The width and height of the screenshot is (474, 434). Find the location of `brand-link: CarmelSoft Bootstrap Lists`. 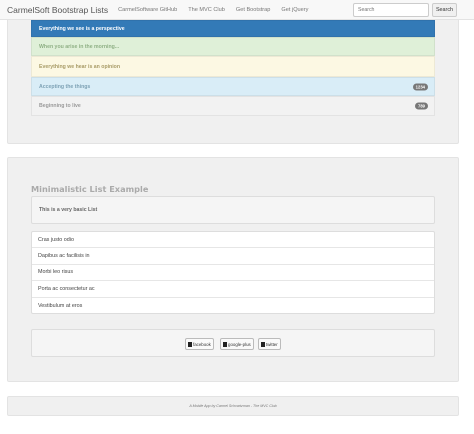

brand-link: CarmelSoft Bootstrap Lists is located at coordinates (57, 10).